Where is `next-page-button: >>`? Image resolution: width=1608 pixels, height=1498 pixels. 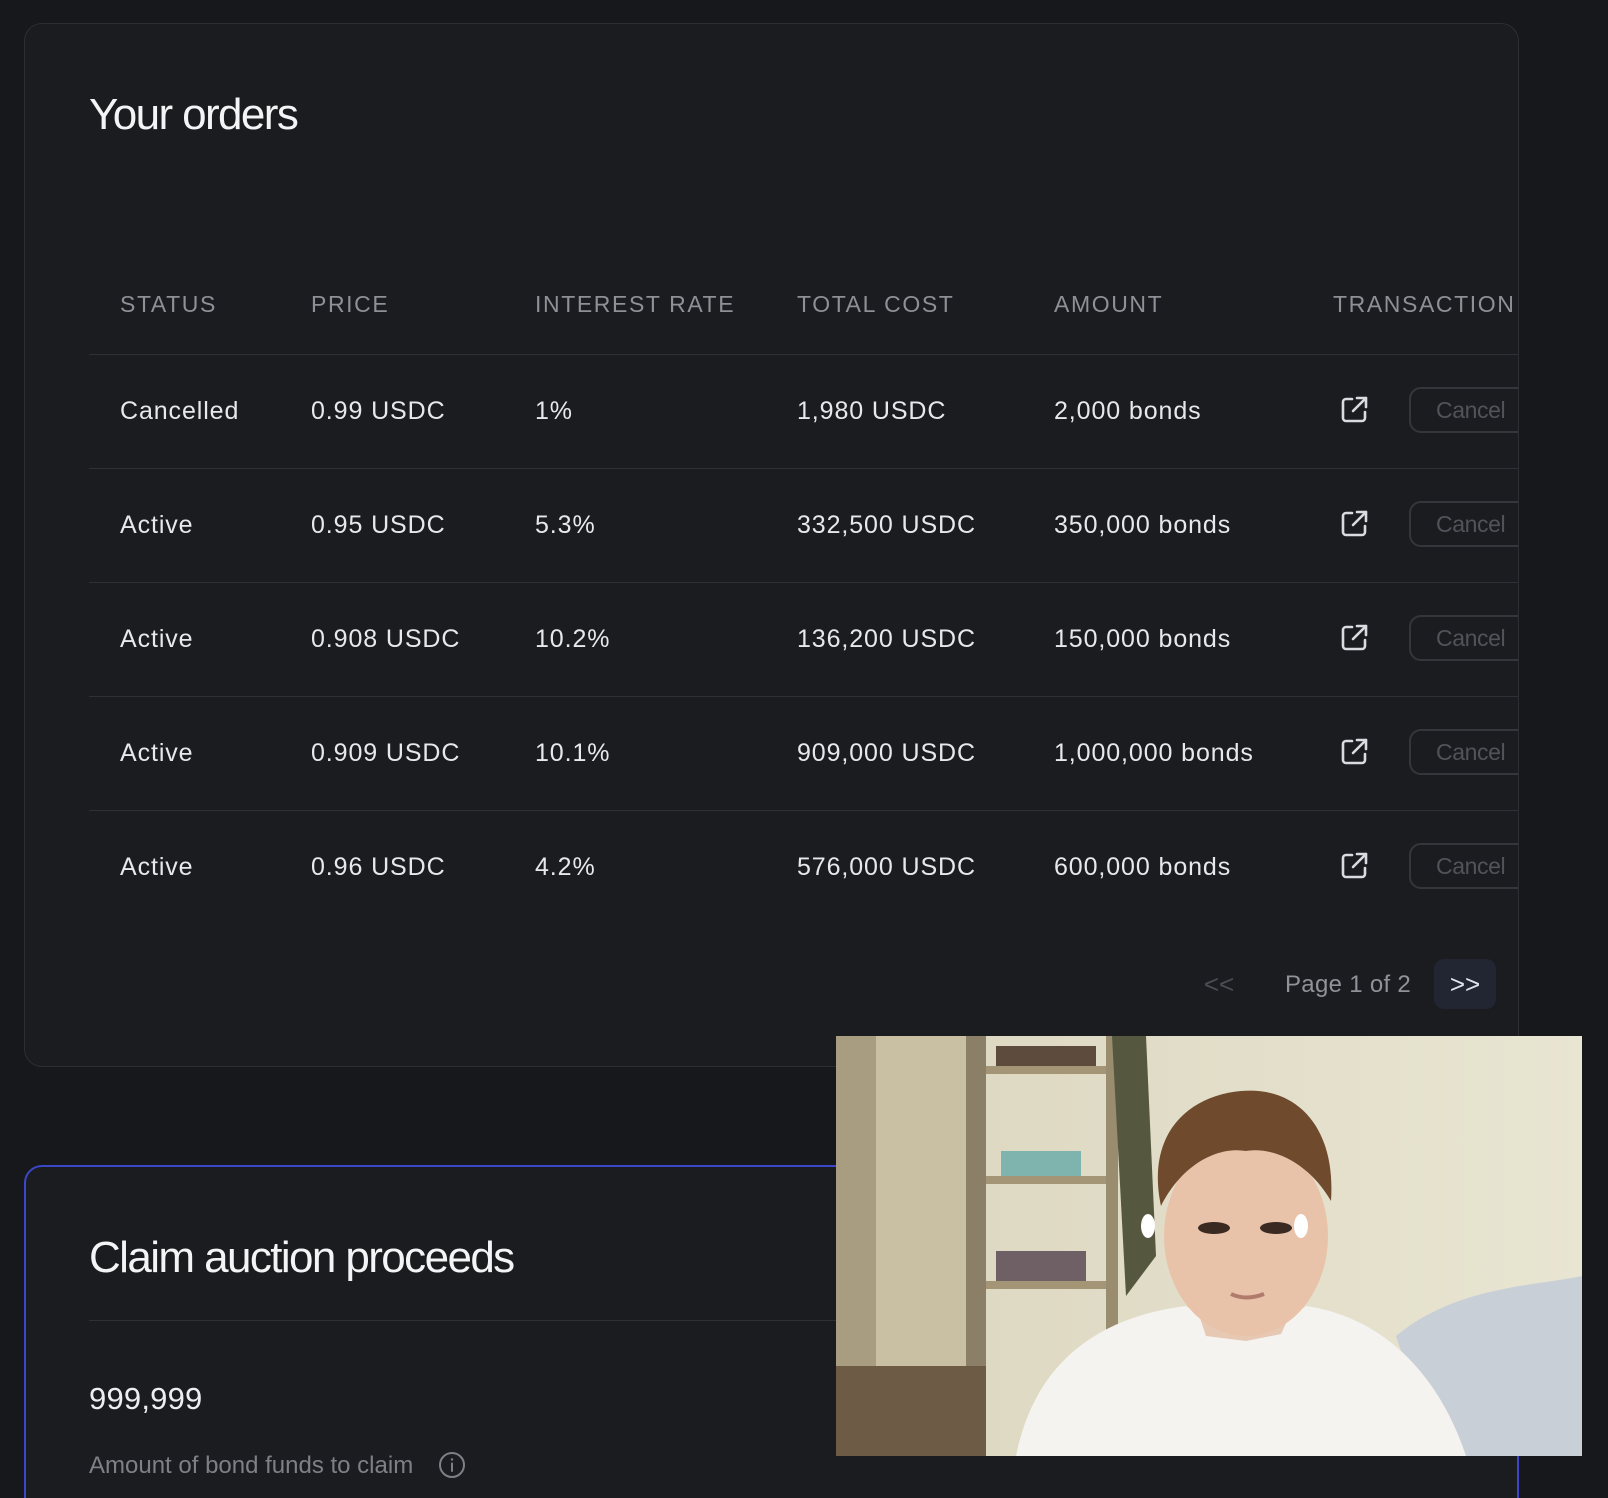 next-page-button: >> is located at coordinates (1465, 984).